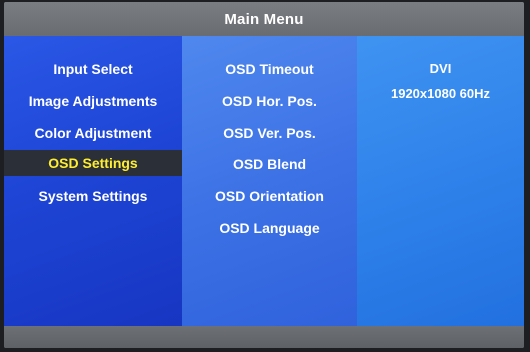 The height and width of the screenshot is (352, 530). What do you see at coordinates (440, 93) in the screenshot?
I see `resolution-value: 1920x1080 60Hz` at bounding box center [440, 93].